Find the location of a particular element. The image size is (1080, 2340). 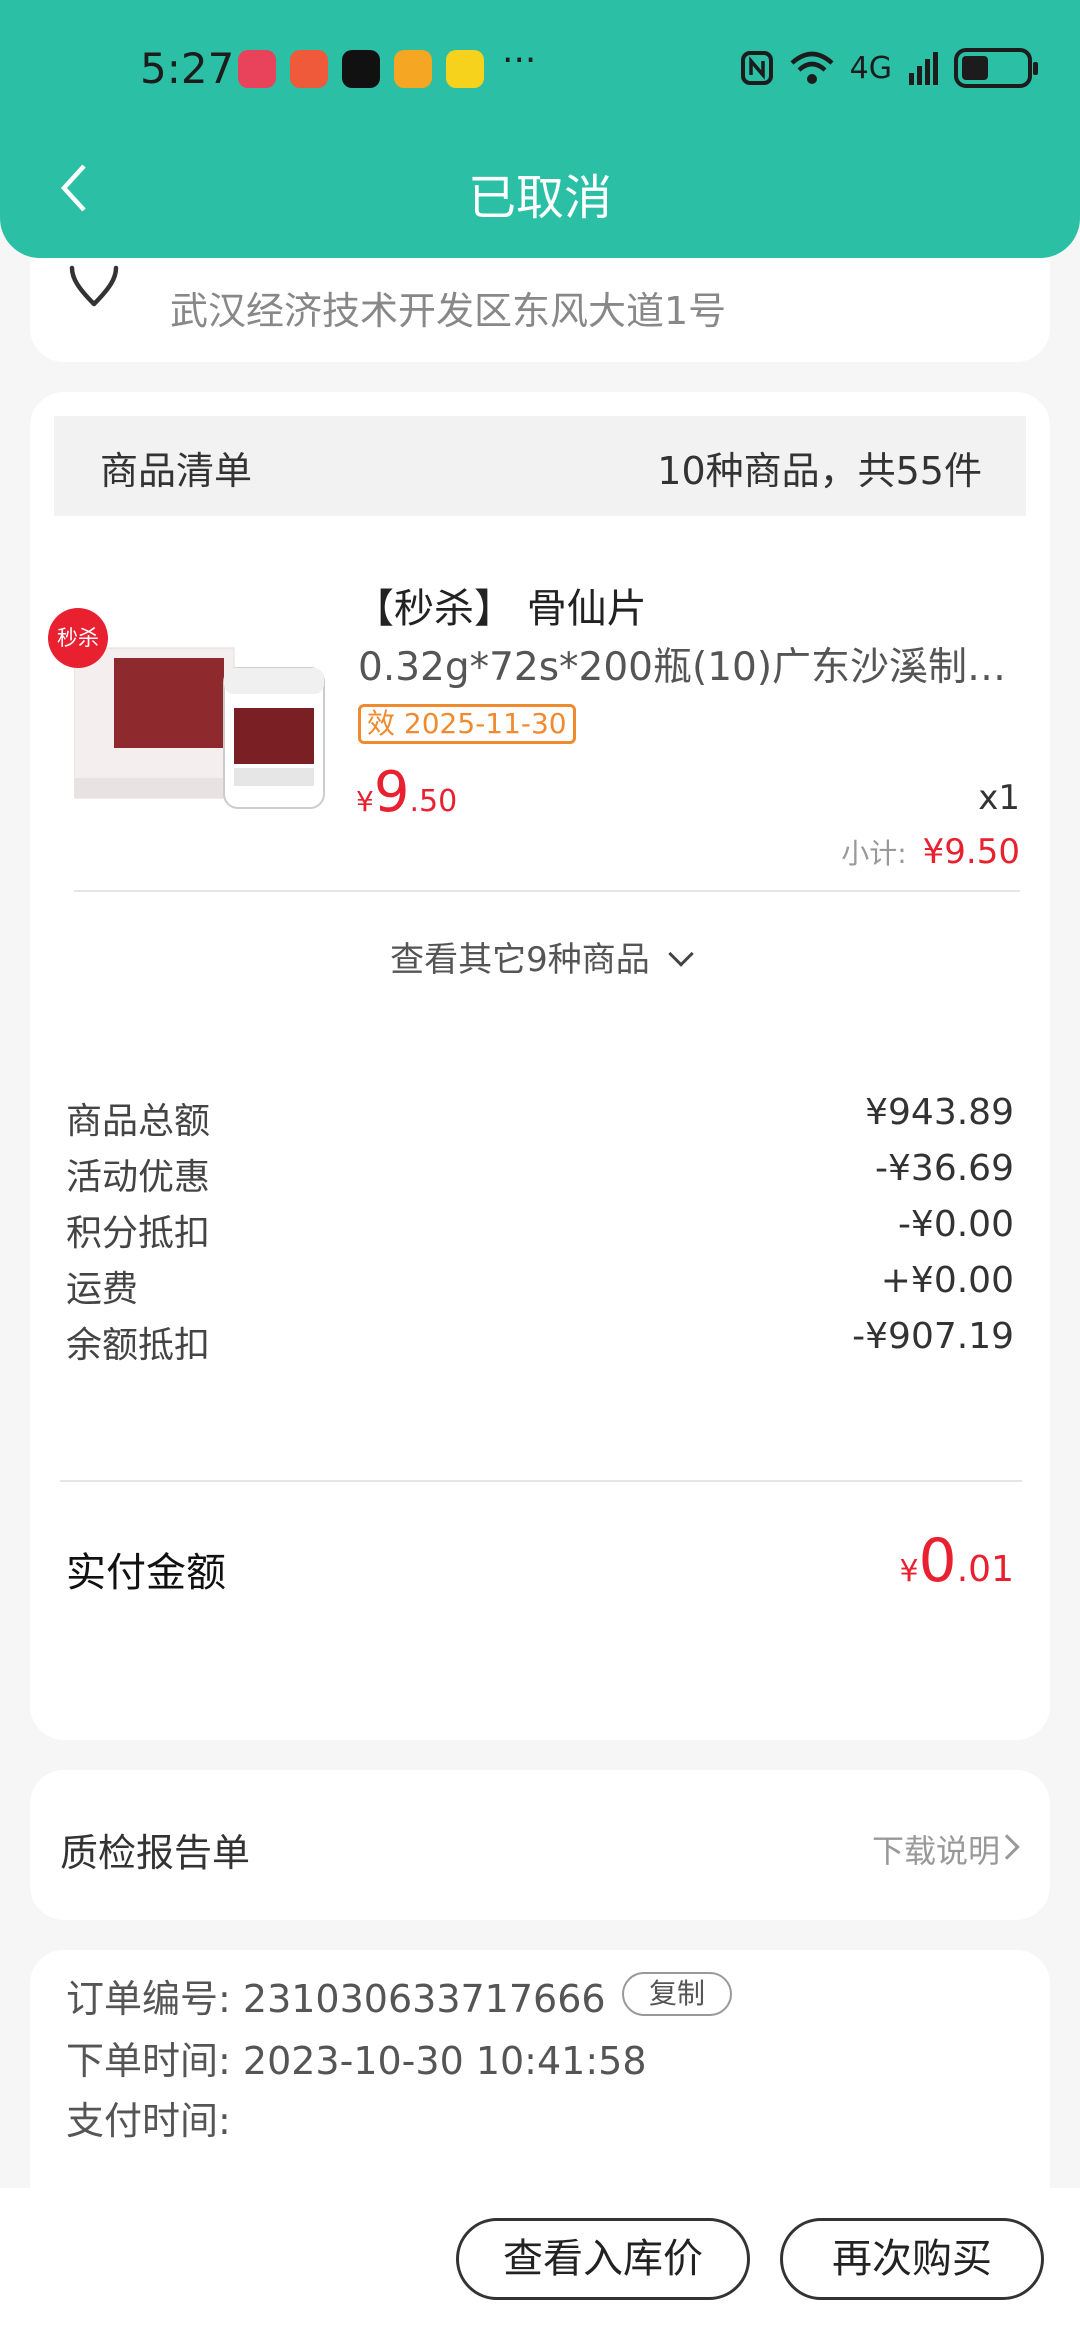

status-bar: 5:27 ··· 4G is located at coordinates (540, 70).